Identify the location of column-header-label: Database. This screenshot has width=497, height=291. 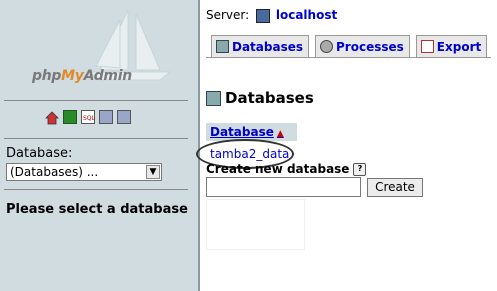
(242, 132).